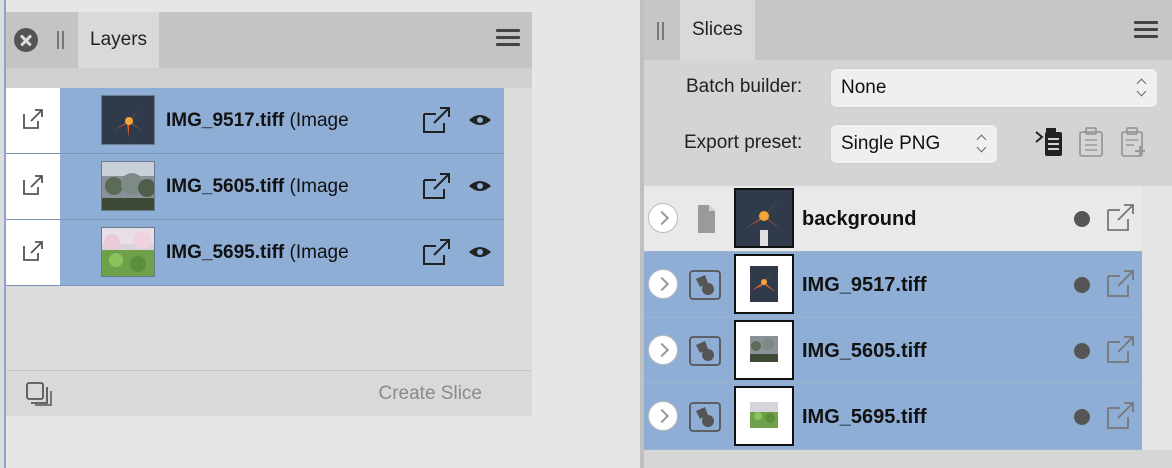 The image size is (1172, 468). What do you see at coordinates (39, 394) in the screenshot?
I see `stack-copy-icon` at bounding box center [39, 394].